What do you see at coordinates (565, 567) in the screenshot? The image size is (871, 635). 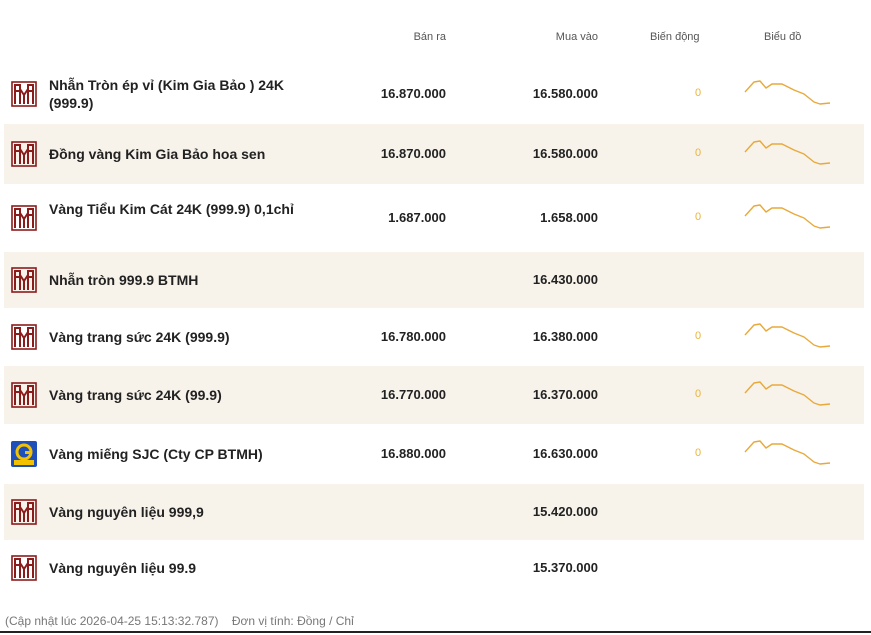 I see `buy-price: 15.370.000` at bounding box center [565, 567].